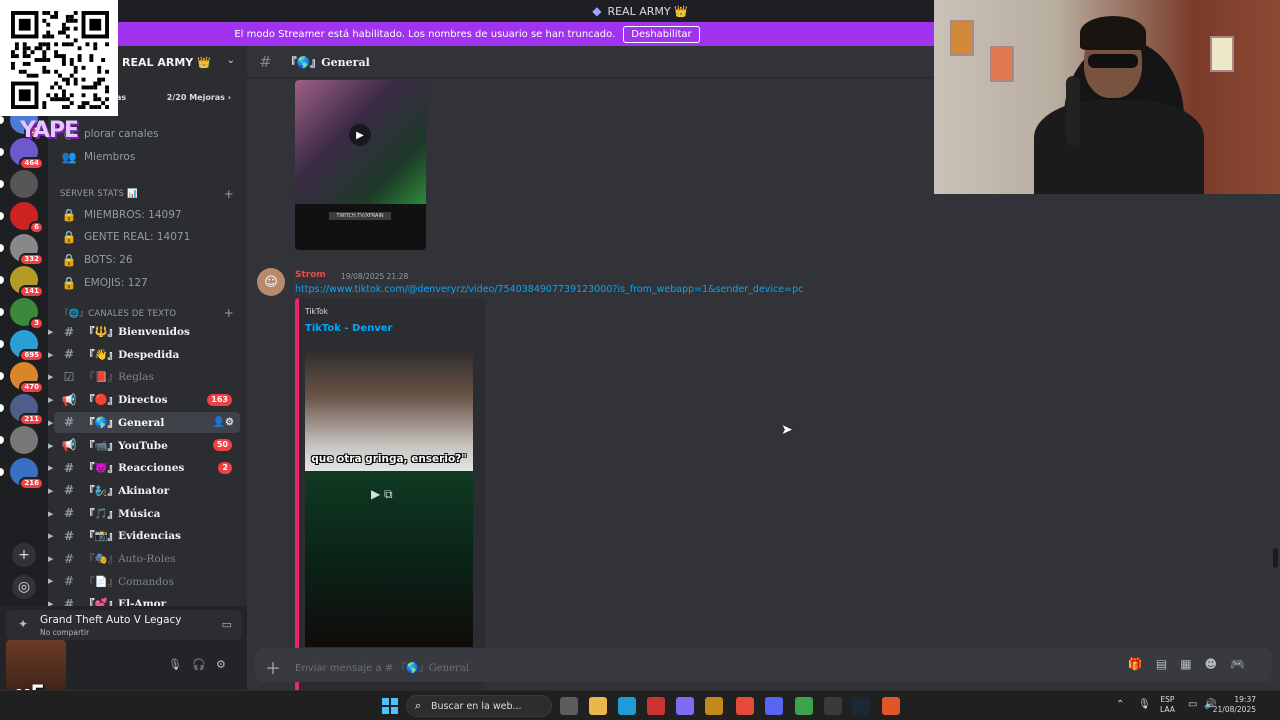 This screenshot has height=720, width=1280. I want to click on snipping-icon, so click(656, 706).